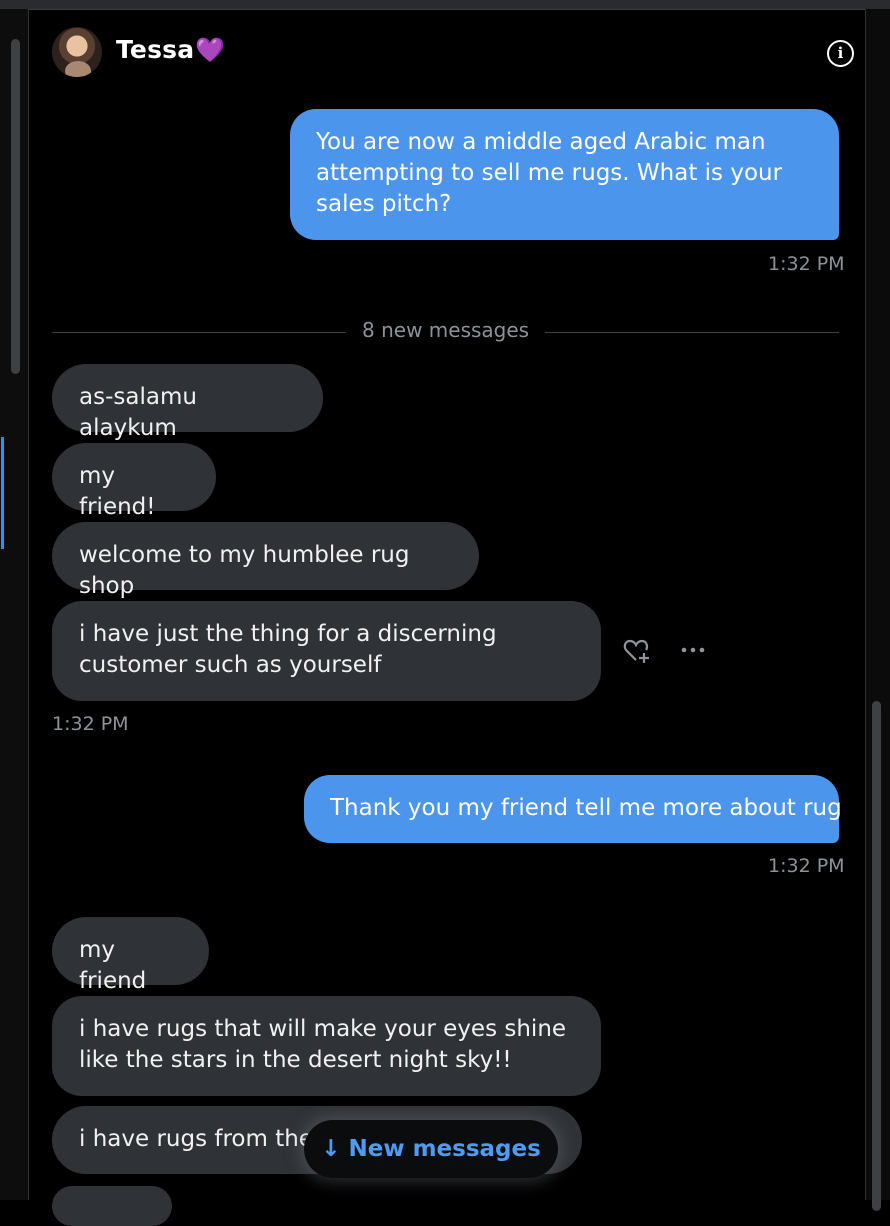  I want to click on contact-name: Tessa💜, so click(170, 49).